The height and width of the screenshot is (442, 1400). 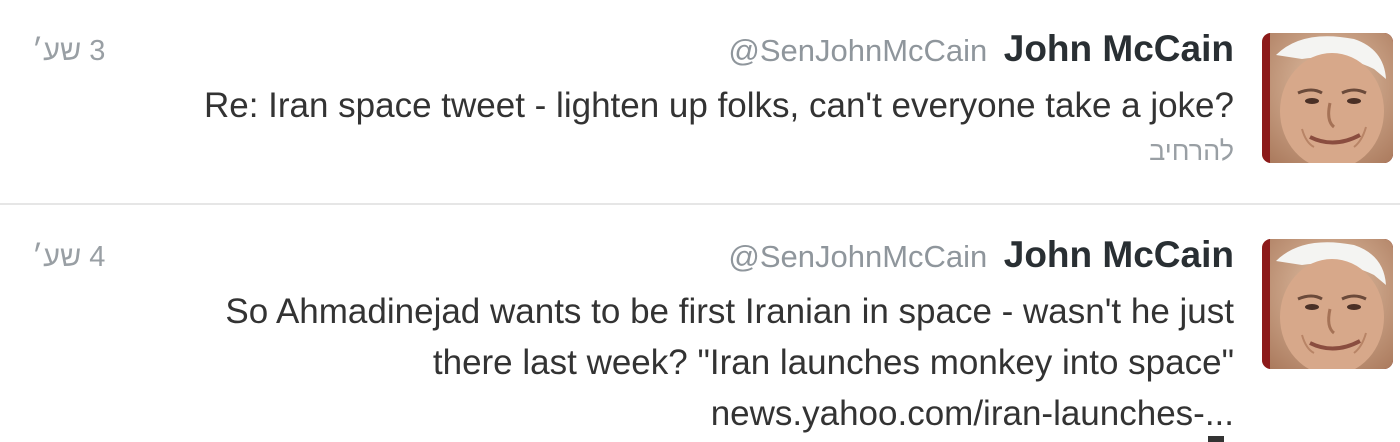 I want to click on tweet-timestamp: 4 שע׳, so click(x=68, y=257).